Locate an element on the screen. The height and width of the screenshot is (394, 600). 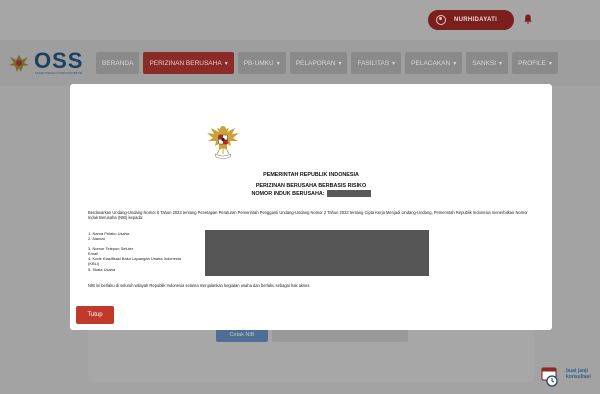
field-values-redaction is located at coordinates (317, 253).